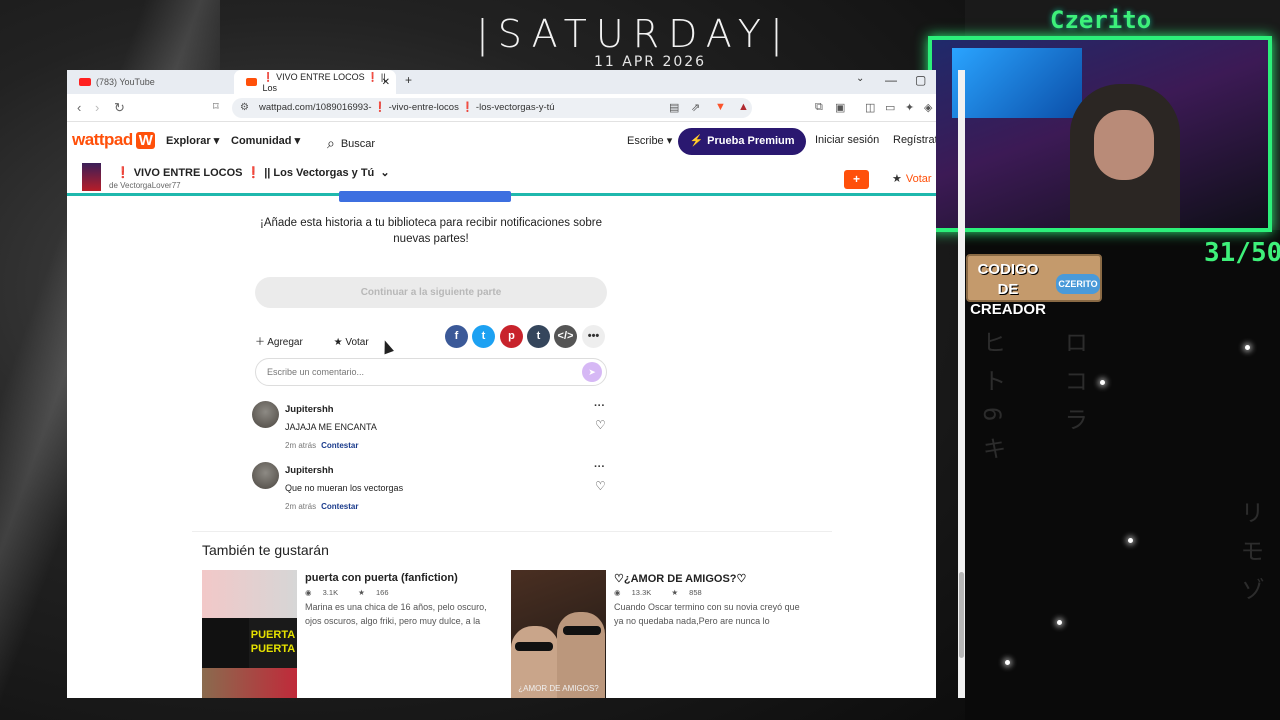  What do you see at coordinates (558, 634) in the screenshot?
I see `recommendation-cover: ¿AMOR DE AMIGOS?` at bounding box center [558, 634].